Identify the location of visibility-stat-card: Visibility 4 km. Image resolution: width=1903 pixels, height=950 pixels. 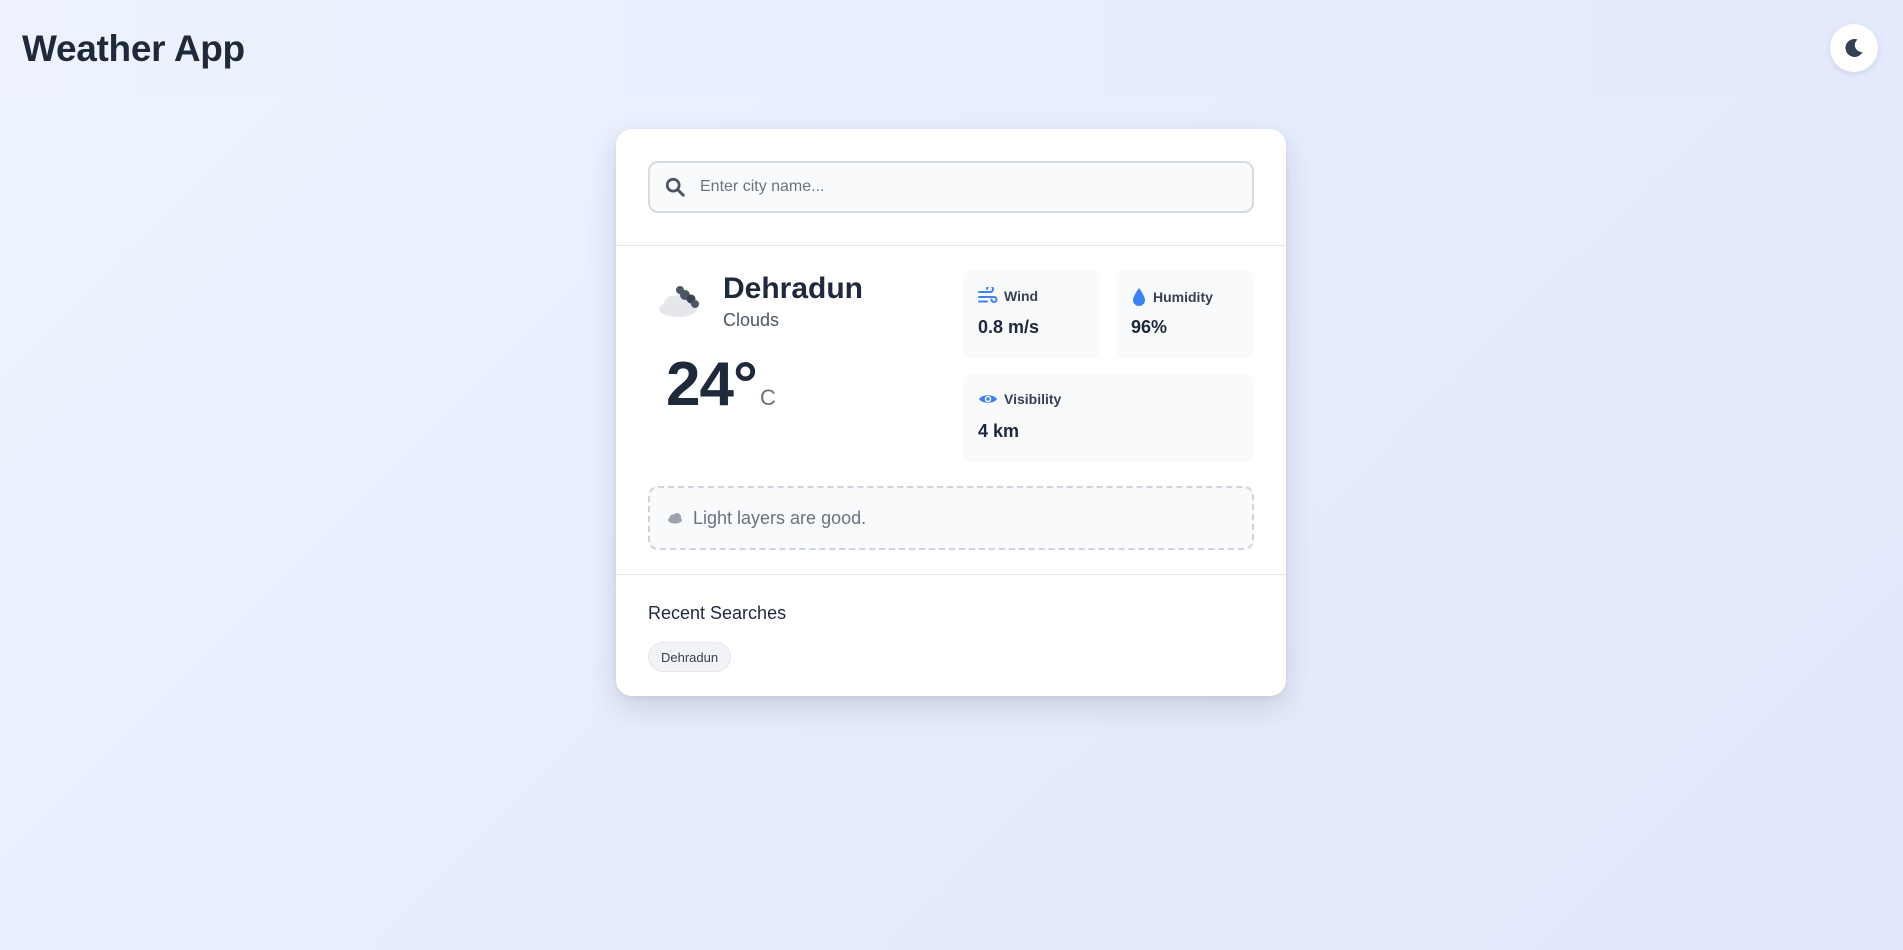
(1108, 418).